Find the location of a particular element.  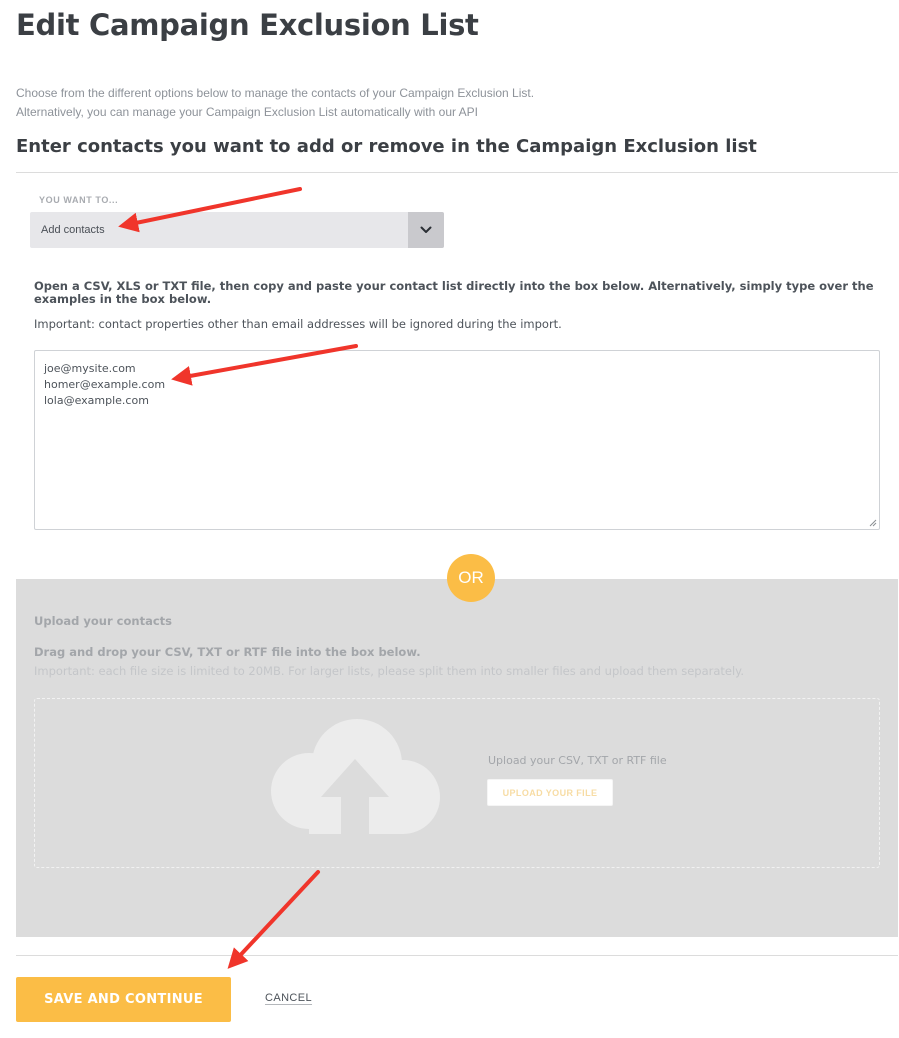

resize-handle-icon is located at coordinates (873, 523).